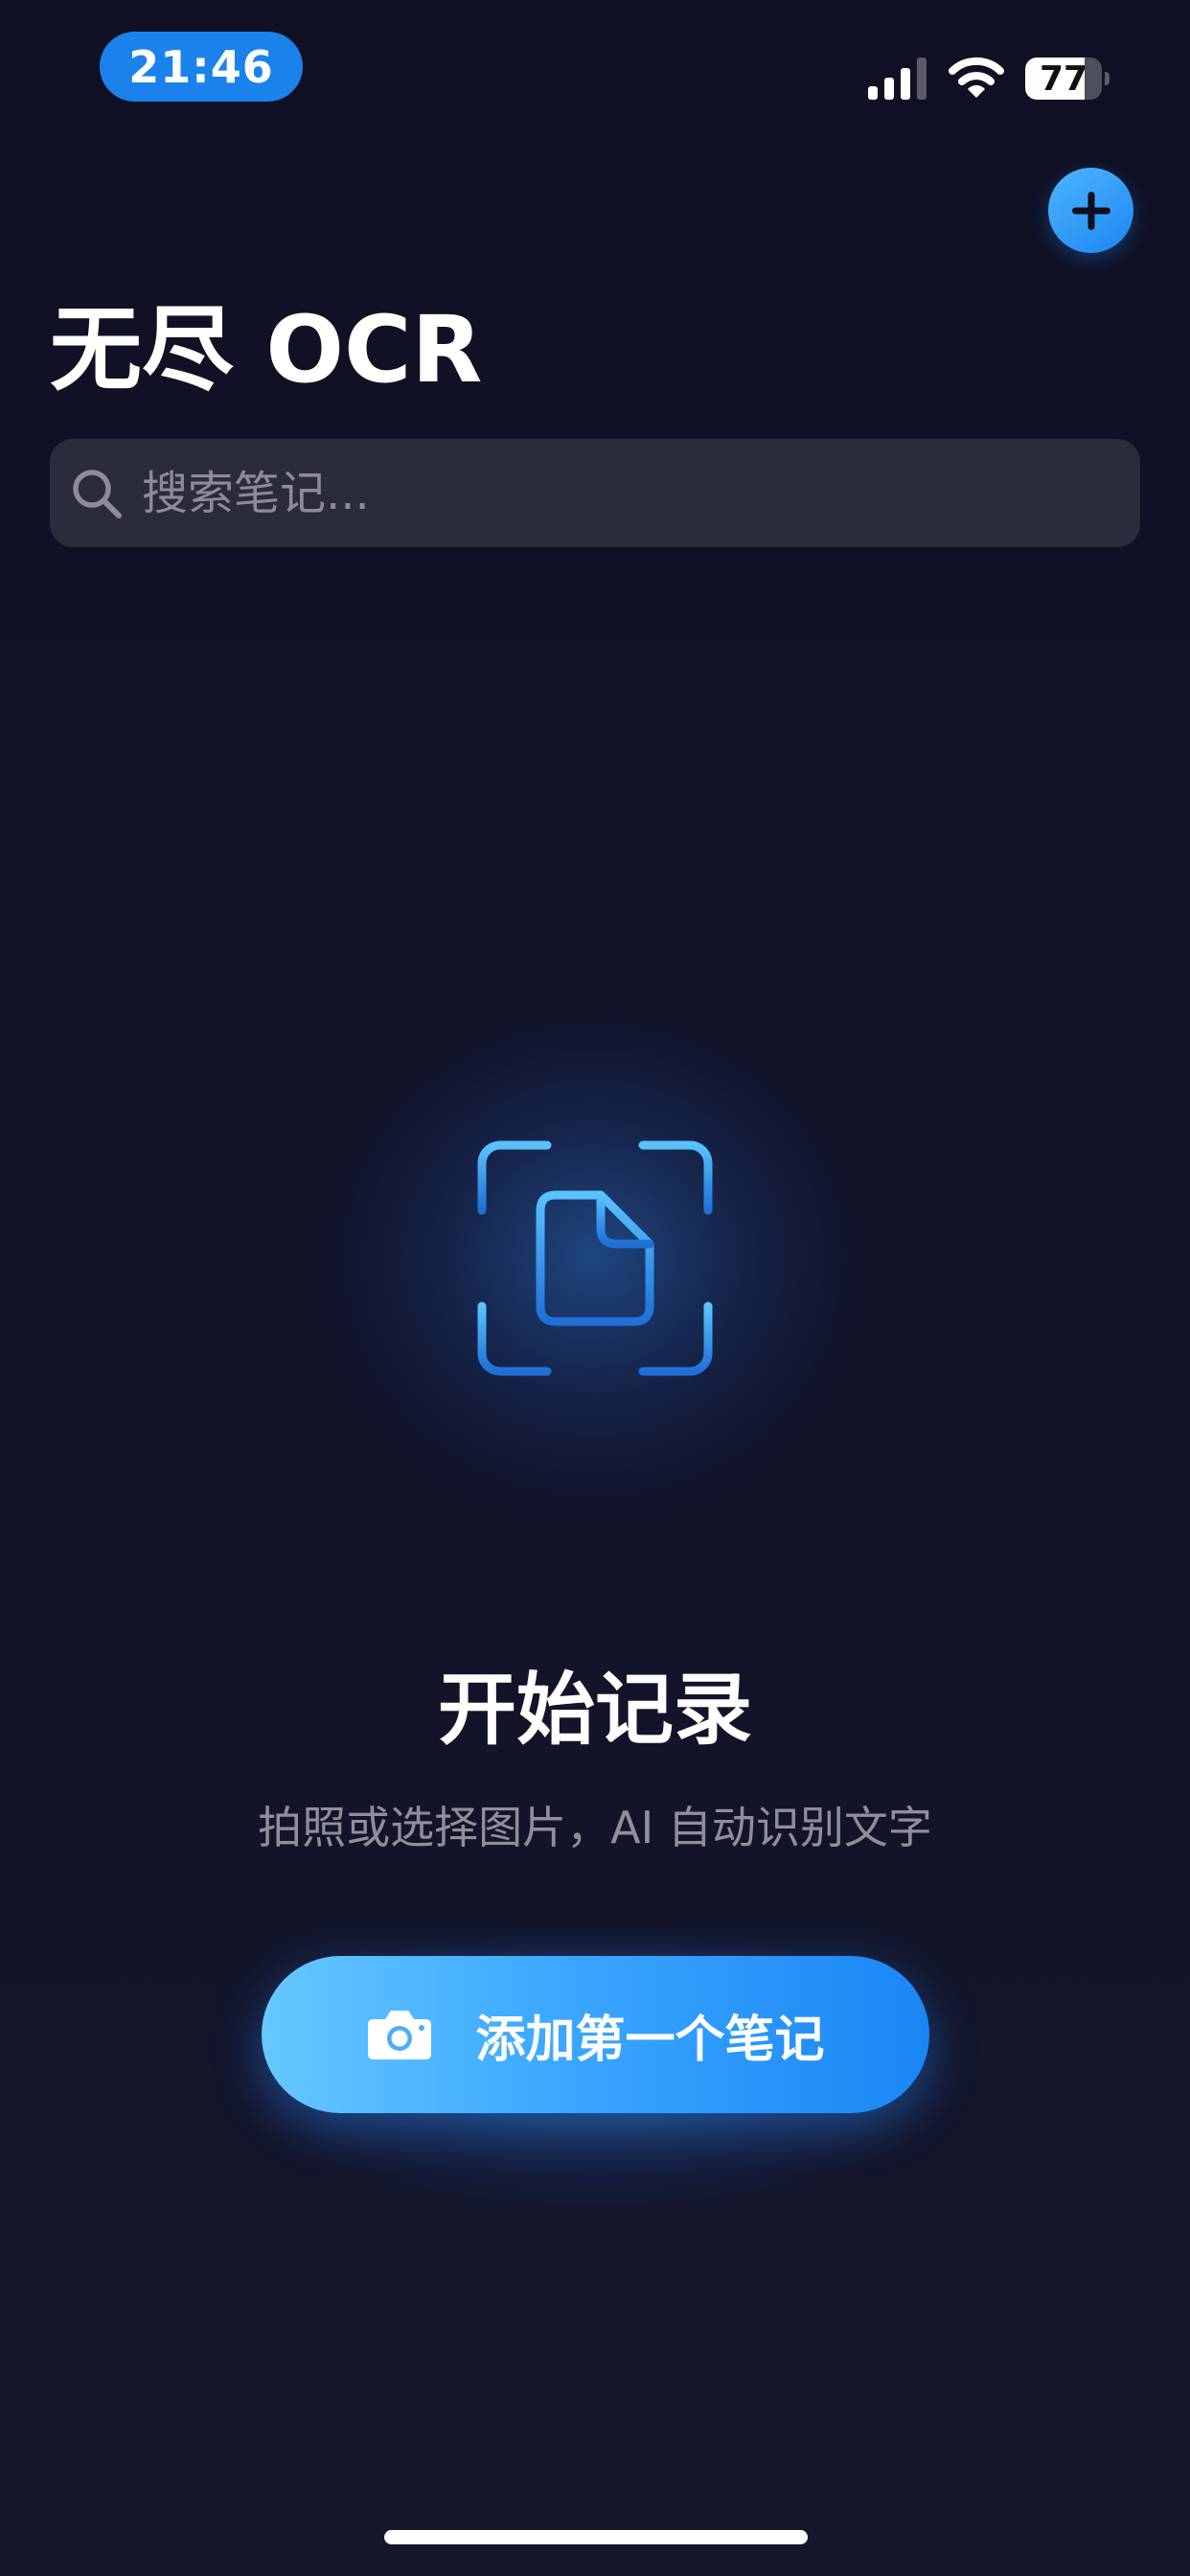 Image resolution: width=1190 pixels, height=2576 pixels. What do you see at coordinates (400, 2035) in the screenshot?
I see `camera-icon` at bounding box center [400, 2035].